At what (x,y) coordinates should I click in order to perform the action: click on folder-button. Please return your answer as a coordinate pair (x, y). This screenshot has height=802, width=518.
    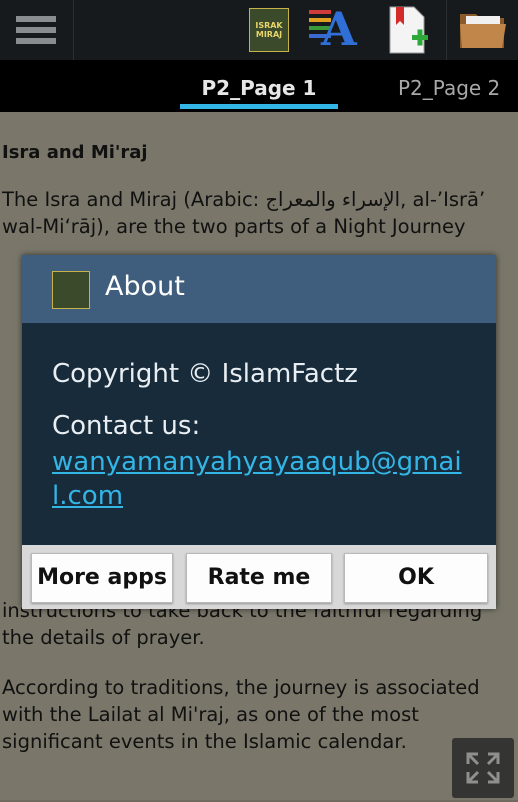
    Looking at the image, I should click on (483, 30).